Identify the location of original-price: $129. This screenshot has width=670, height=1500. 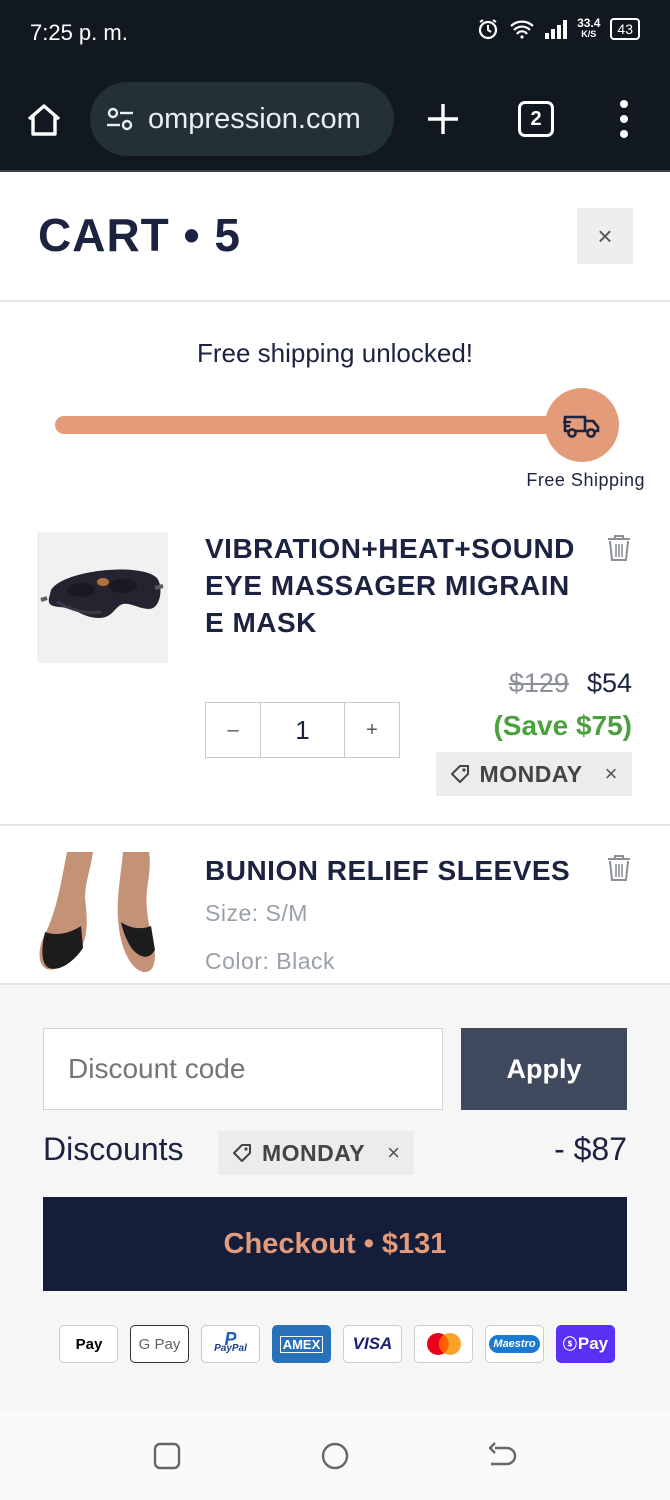
(538, 683).